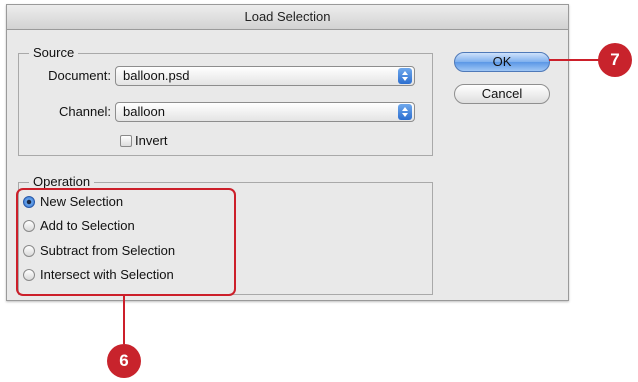 Image resolution: width=638 pixels, height=382 pixels. Describe the element at coordinates (126, 141) in the screenshot. I see `invert-checkbox` at that location.